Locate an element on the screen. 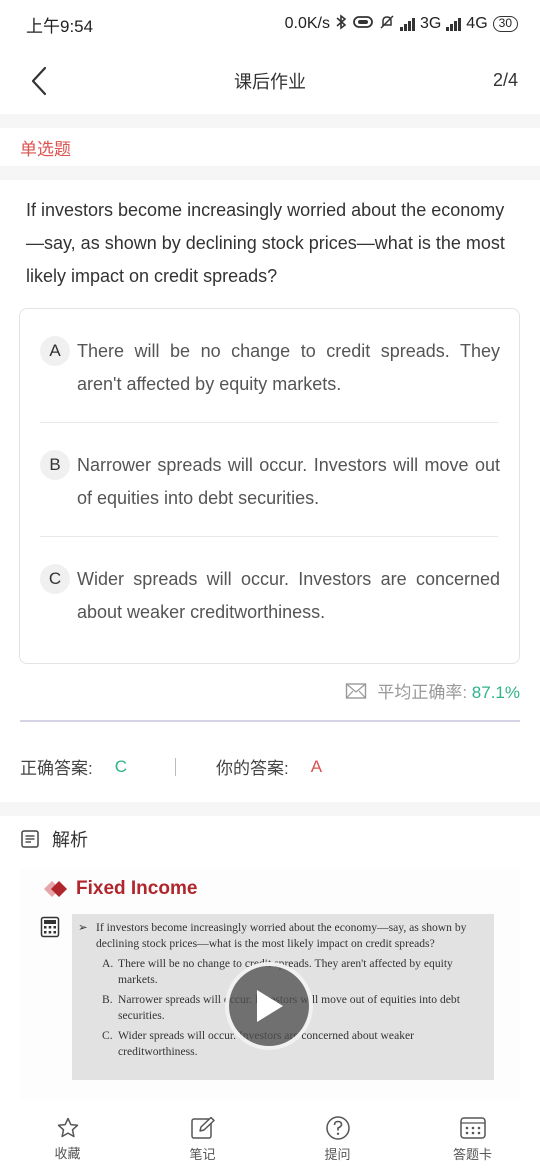 The image size is (540, 1170). play-button is located at coordinates (269, 1006).